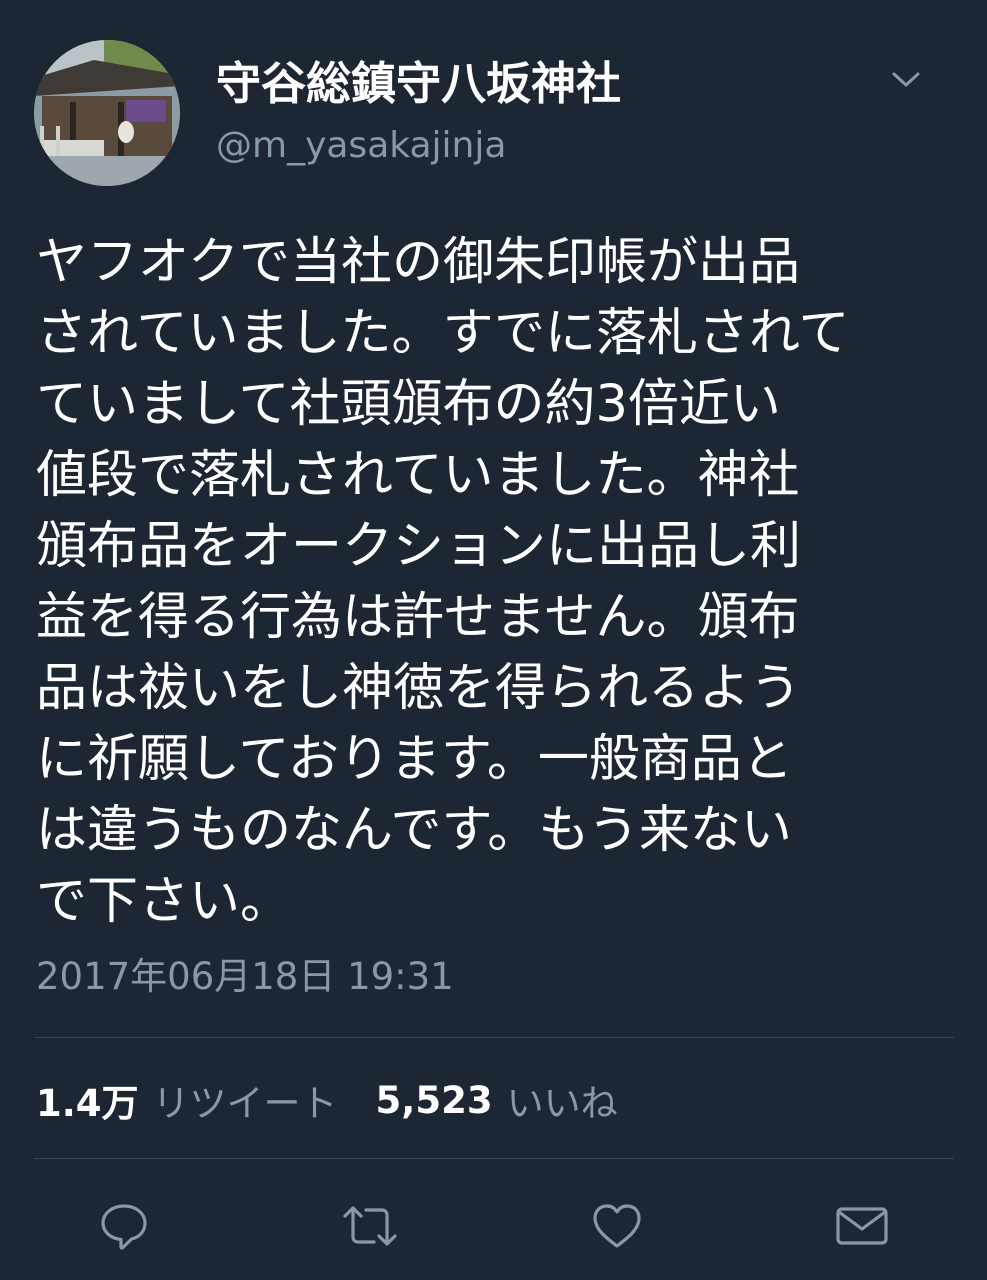 The height and width of the screenshot is (1280, 987). I want to click on tweet-text-line: 品は祓いをし神徳を得られるよう, so click(419, 688).